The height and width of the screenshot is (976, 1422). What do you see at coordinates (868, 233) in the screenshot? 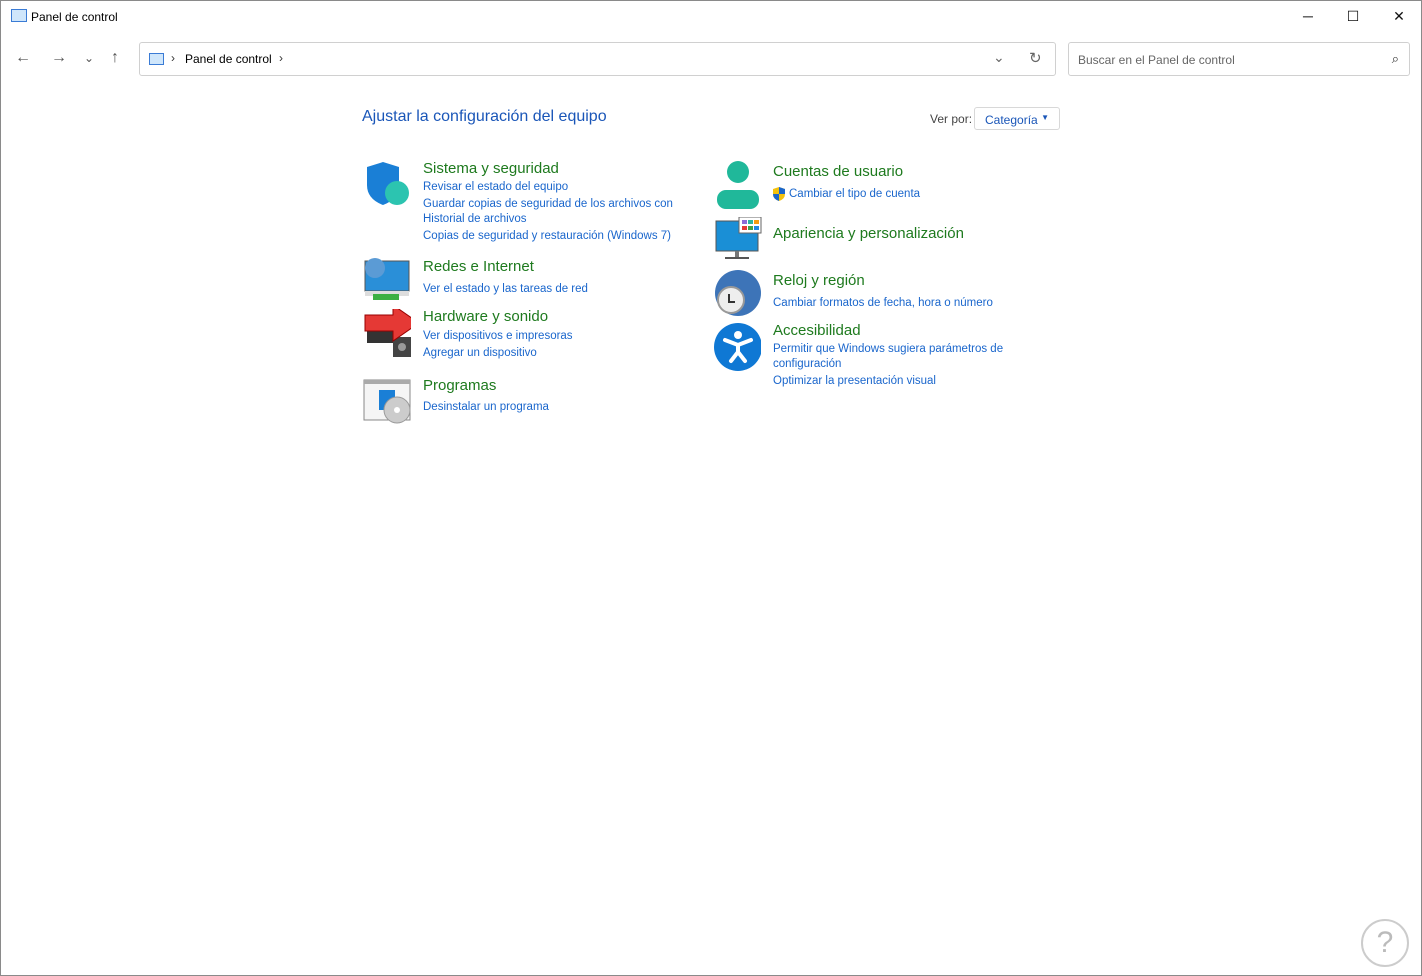
I see `category-title: Apariencia y personalización` at bounding box center [868, 233].